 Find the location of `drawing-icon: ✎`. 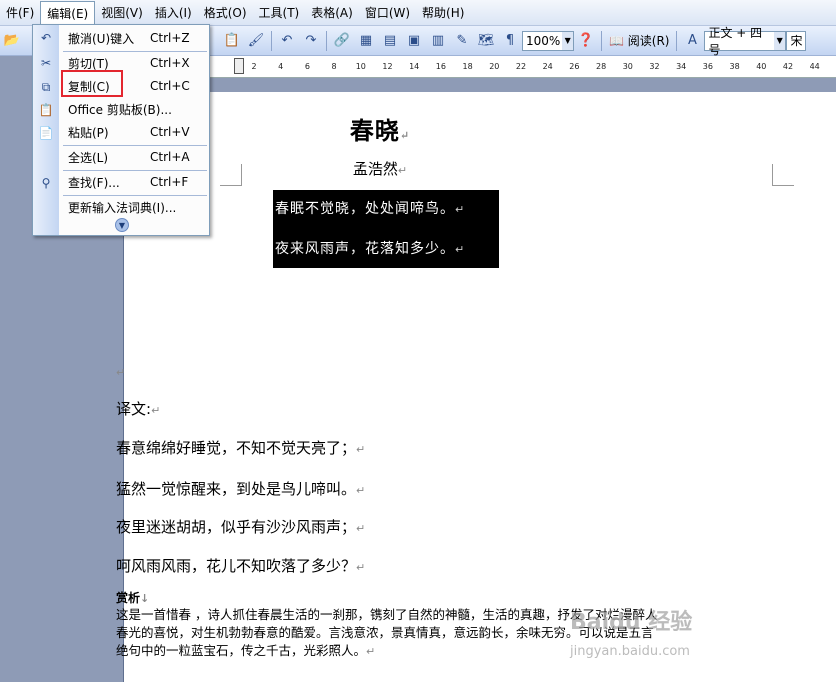

drawing-icon: ✎ is located at coordinates (462, 41).